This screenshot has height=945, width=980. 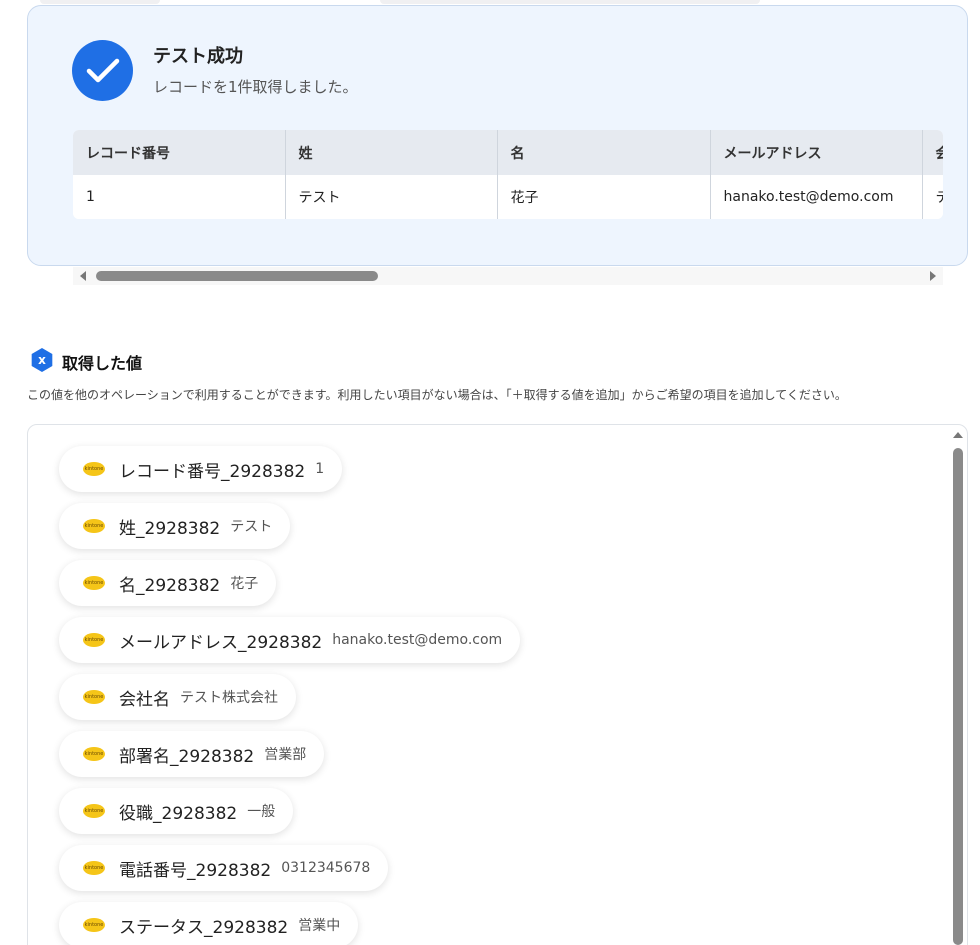 I want to click on vertical-scrollbar, so click(x=958, y=686).